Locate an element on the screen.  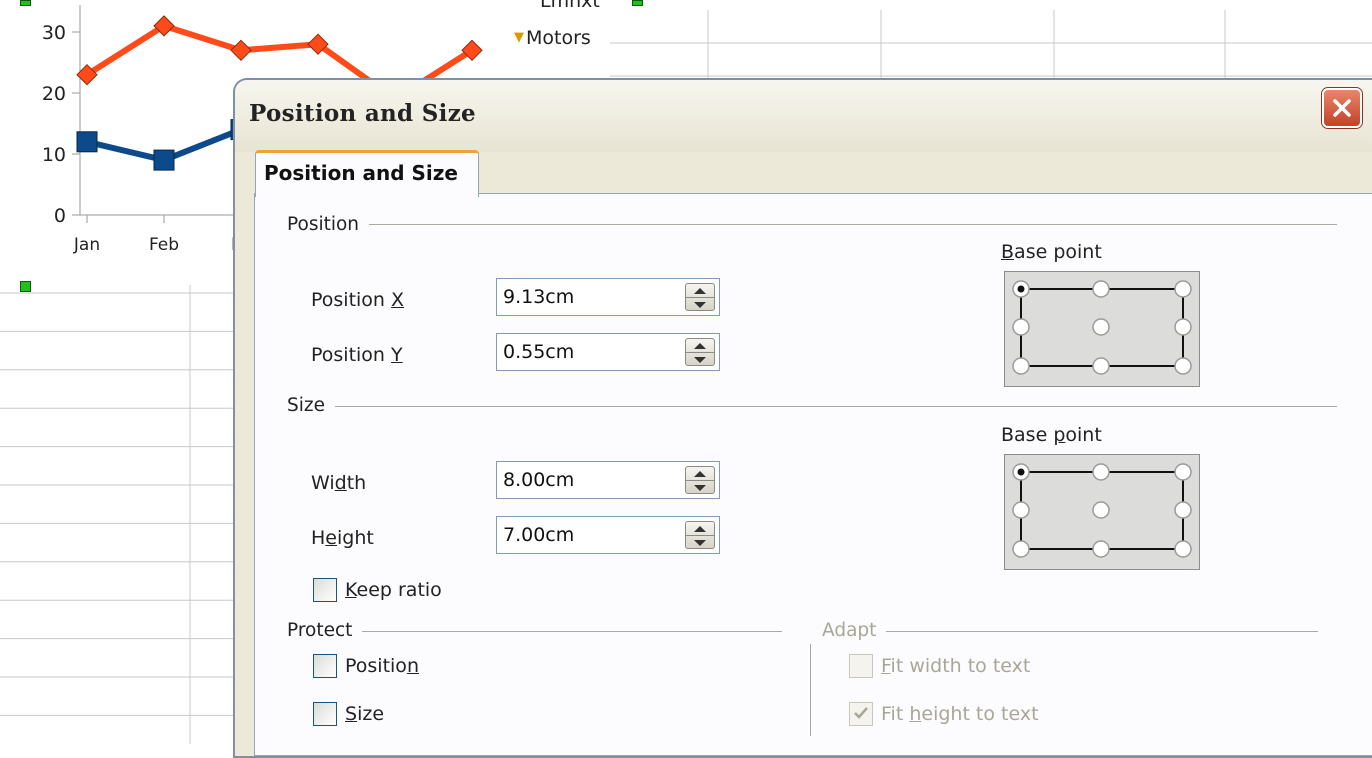
position-x-spin-button is located at coordinates (700, 297).